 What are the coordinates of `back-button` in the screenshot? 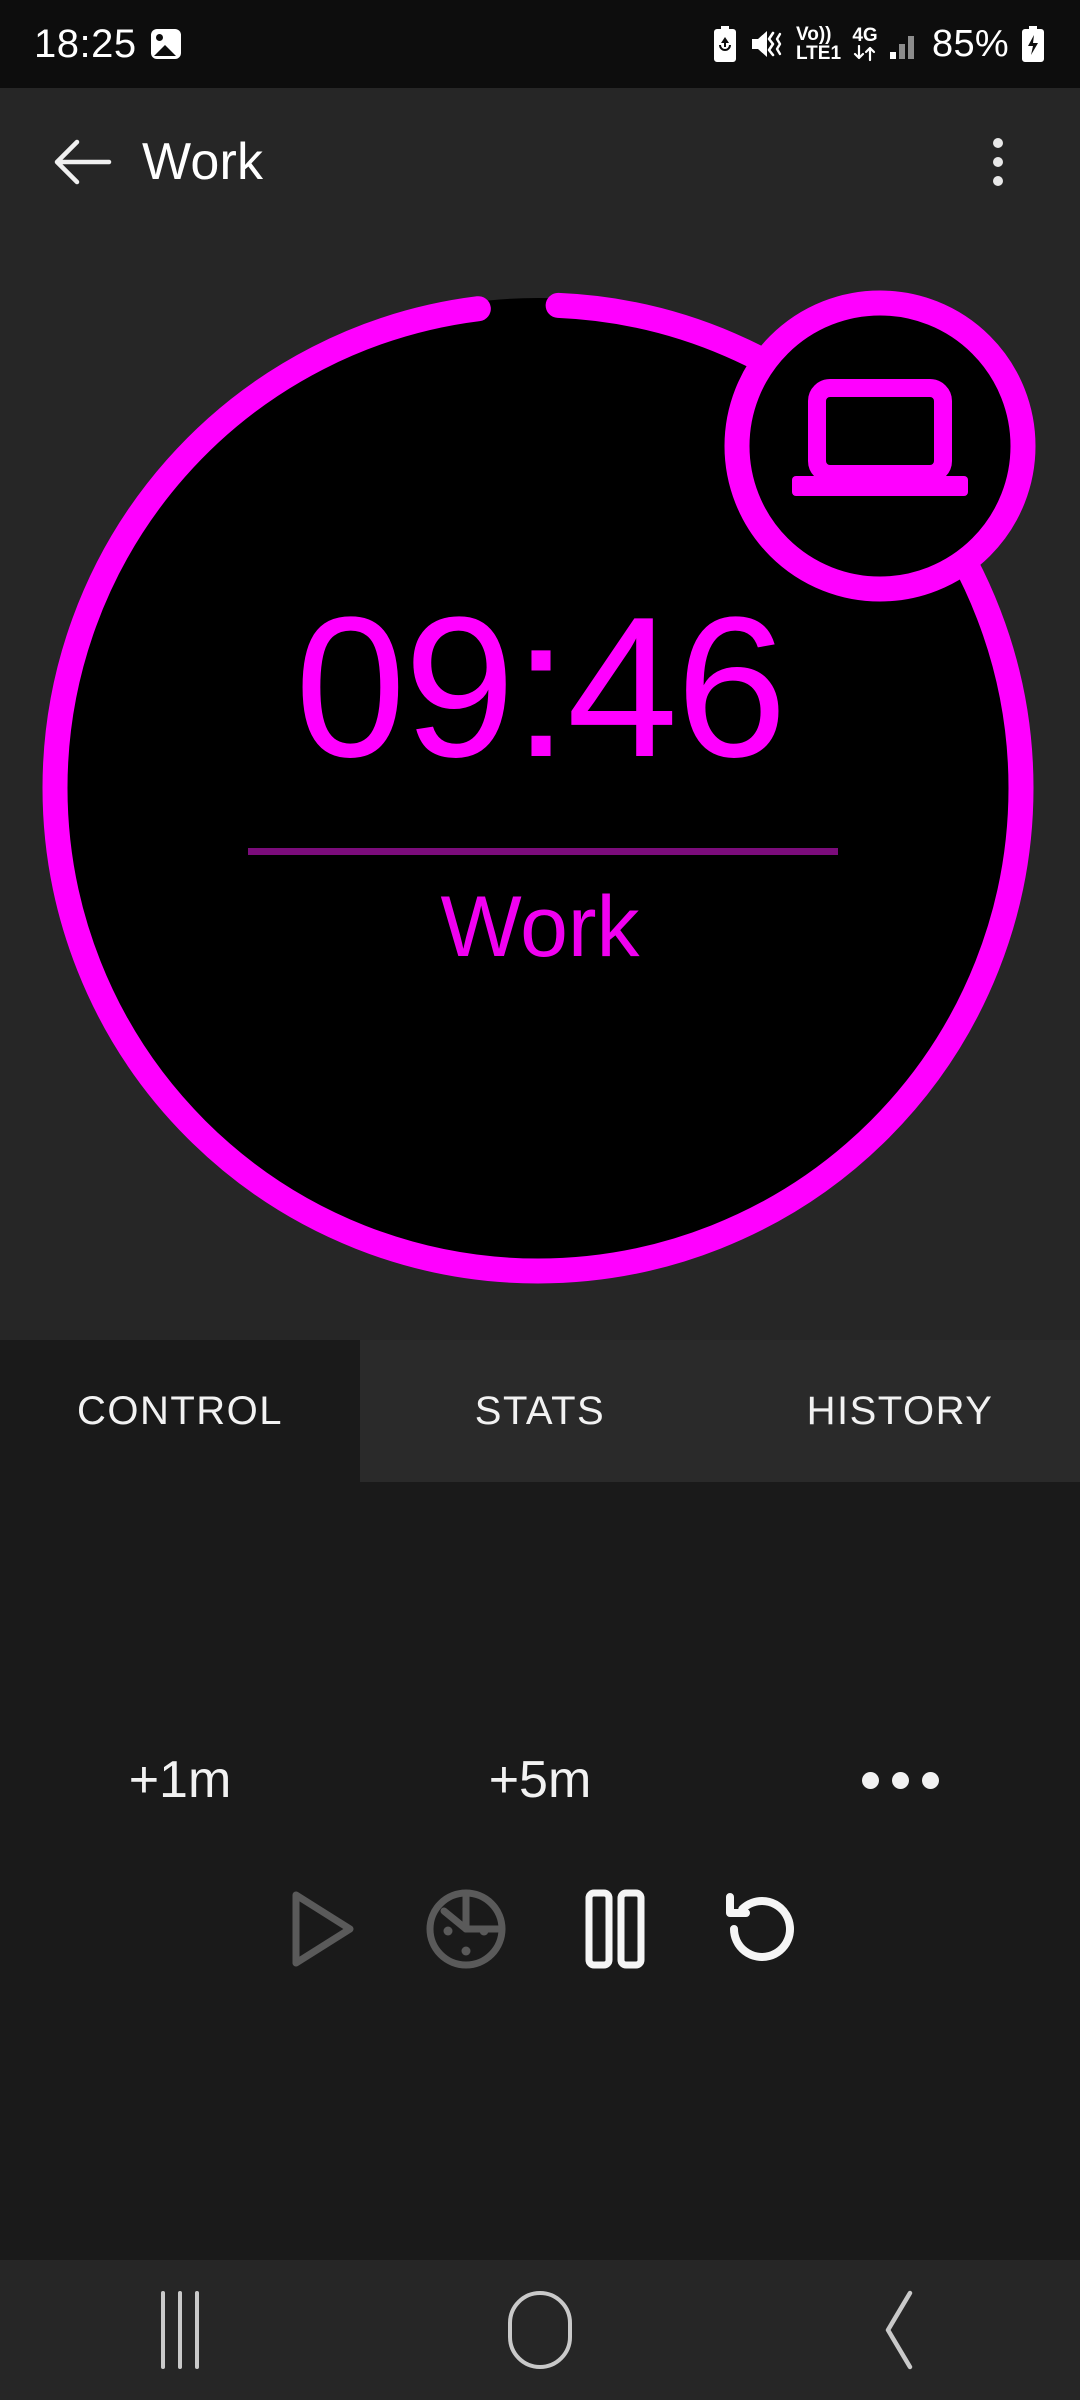 It's located at (82, 162).